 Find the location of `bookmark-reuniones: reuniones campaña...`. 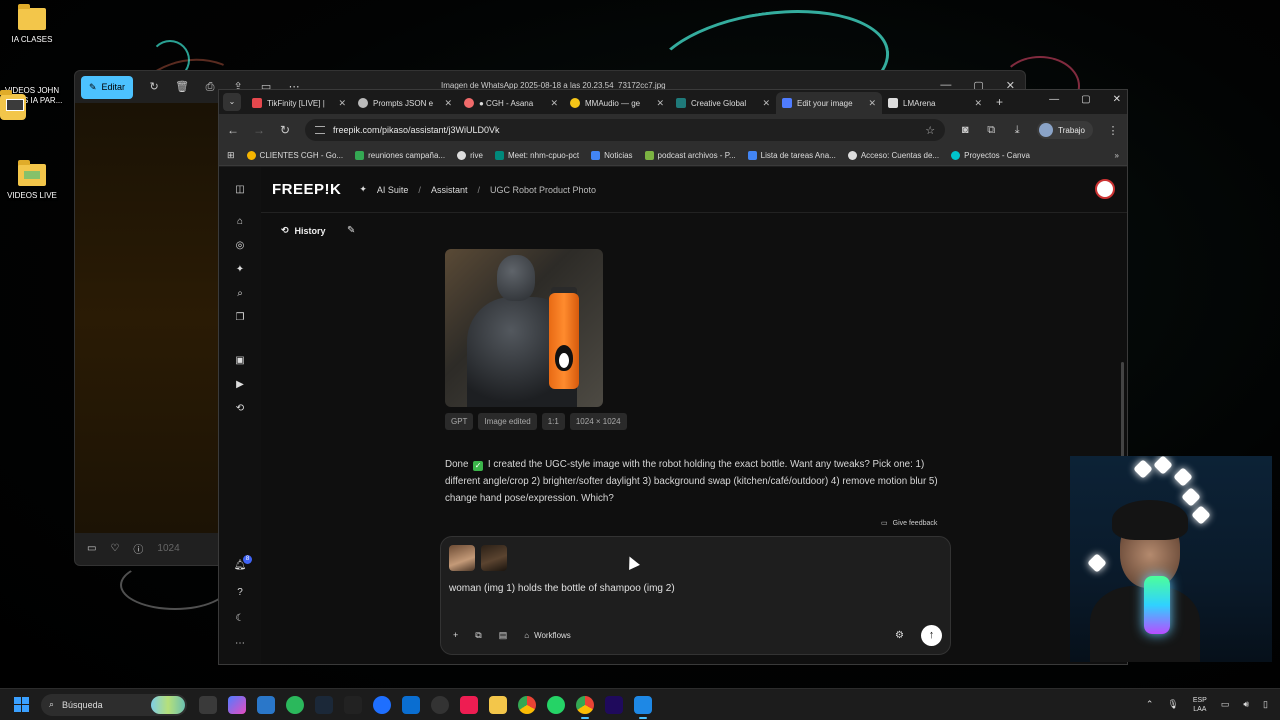

bookmark-reuniones: reuniones campaña... is located at coordinates (400, 155).